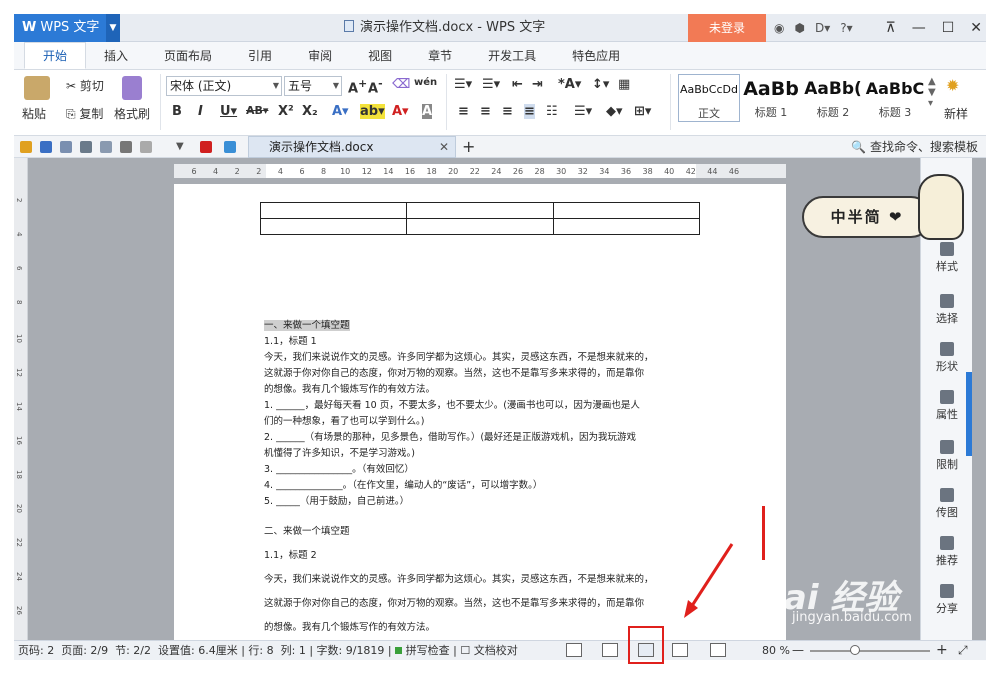 This screenshot has height=674, width=1000. I want to click on cut-button: ✂ 剪切, so click(85, 85).